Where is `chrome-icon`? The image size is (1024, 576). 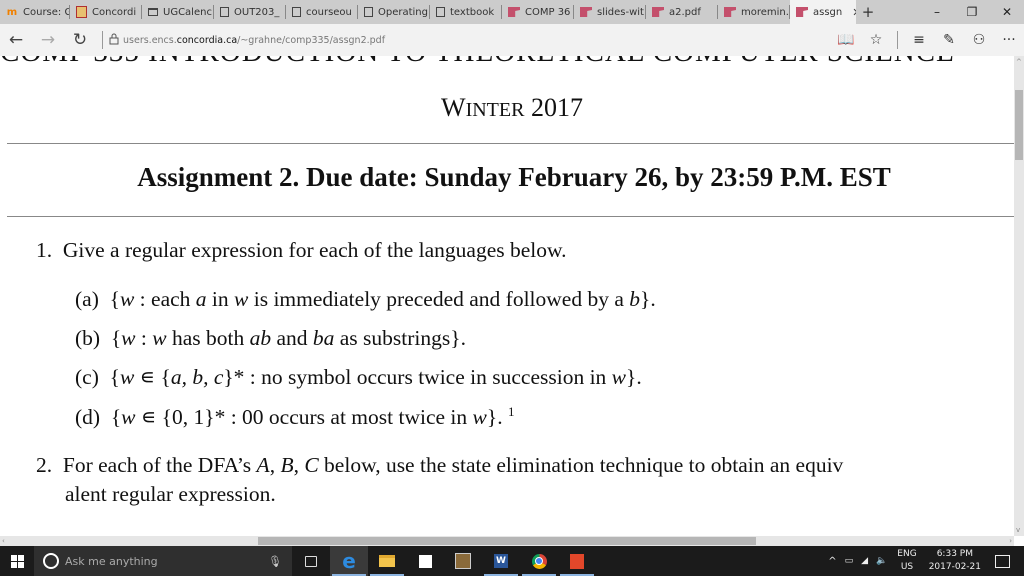
chrome-icon is located at coordinates (539, 561).